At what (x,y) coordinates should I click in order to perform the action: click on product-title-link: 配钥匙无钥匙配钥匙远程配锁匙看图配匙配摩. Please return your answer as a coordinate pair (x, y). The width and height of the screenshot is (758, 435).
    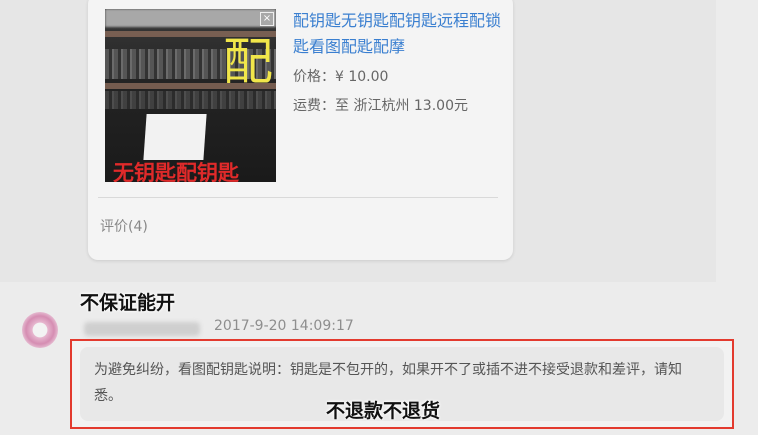
    Looking at the image, I should click on (398, 34).